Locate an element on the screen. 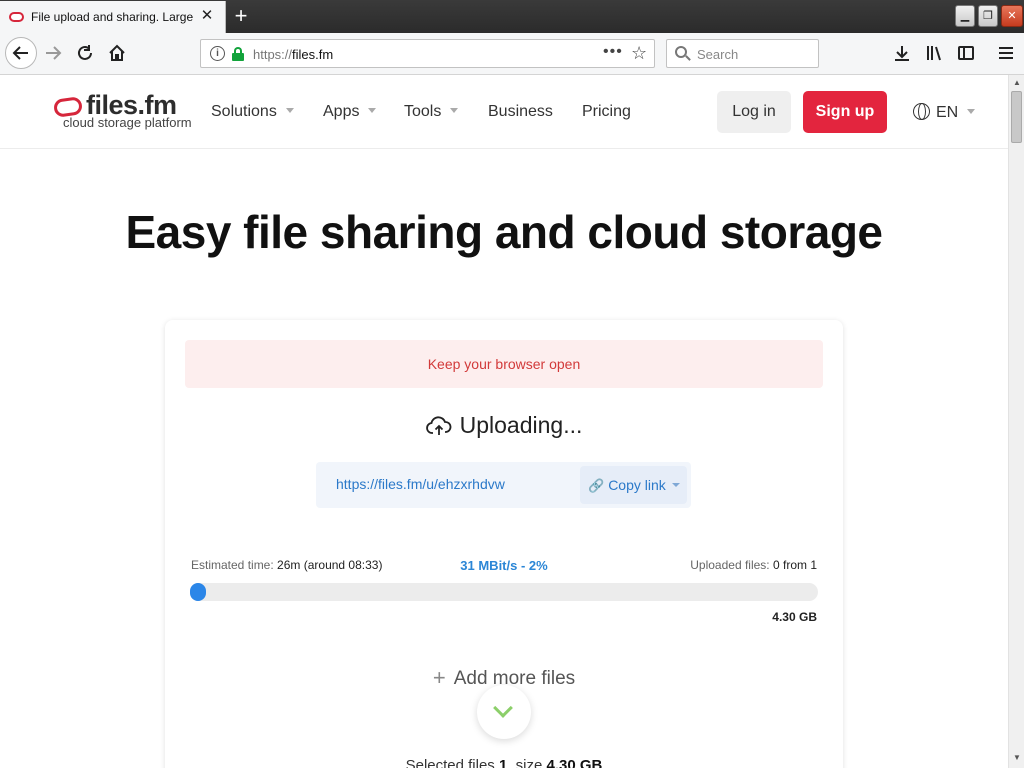  url-text: https://files.fm is located at coordinates (293, 54).